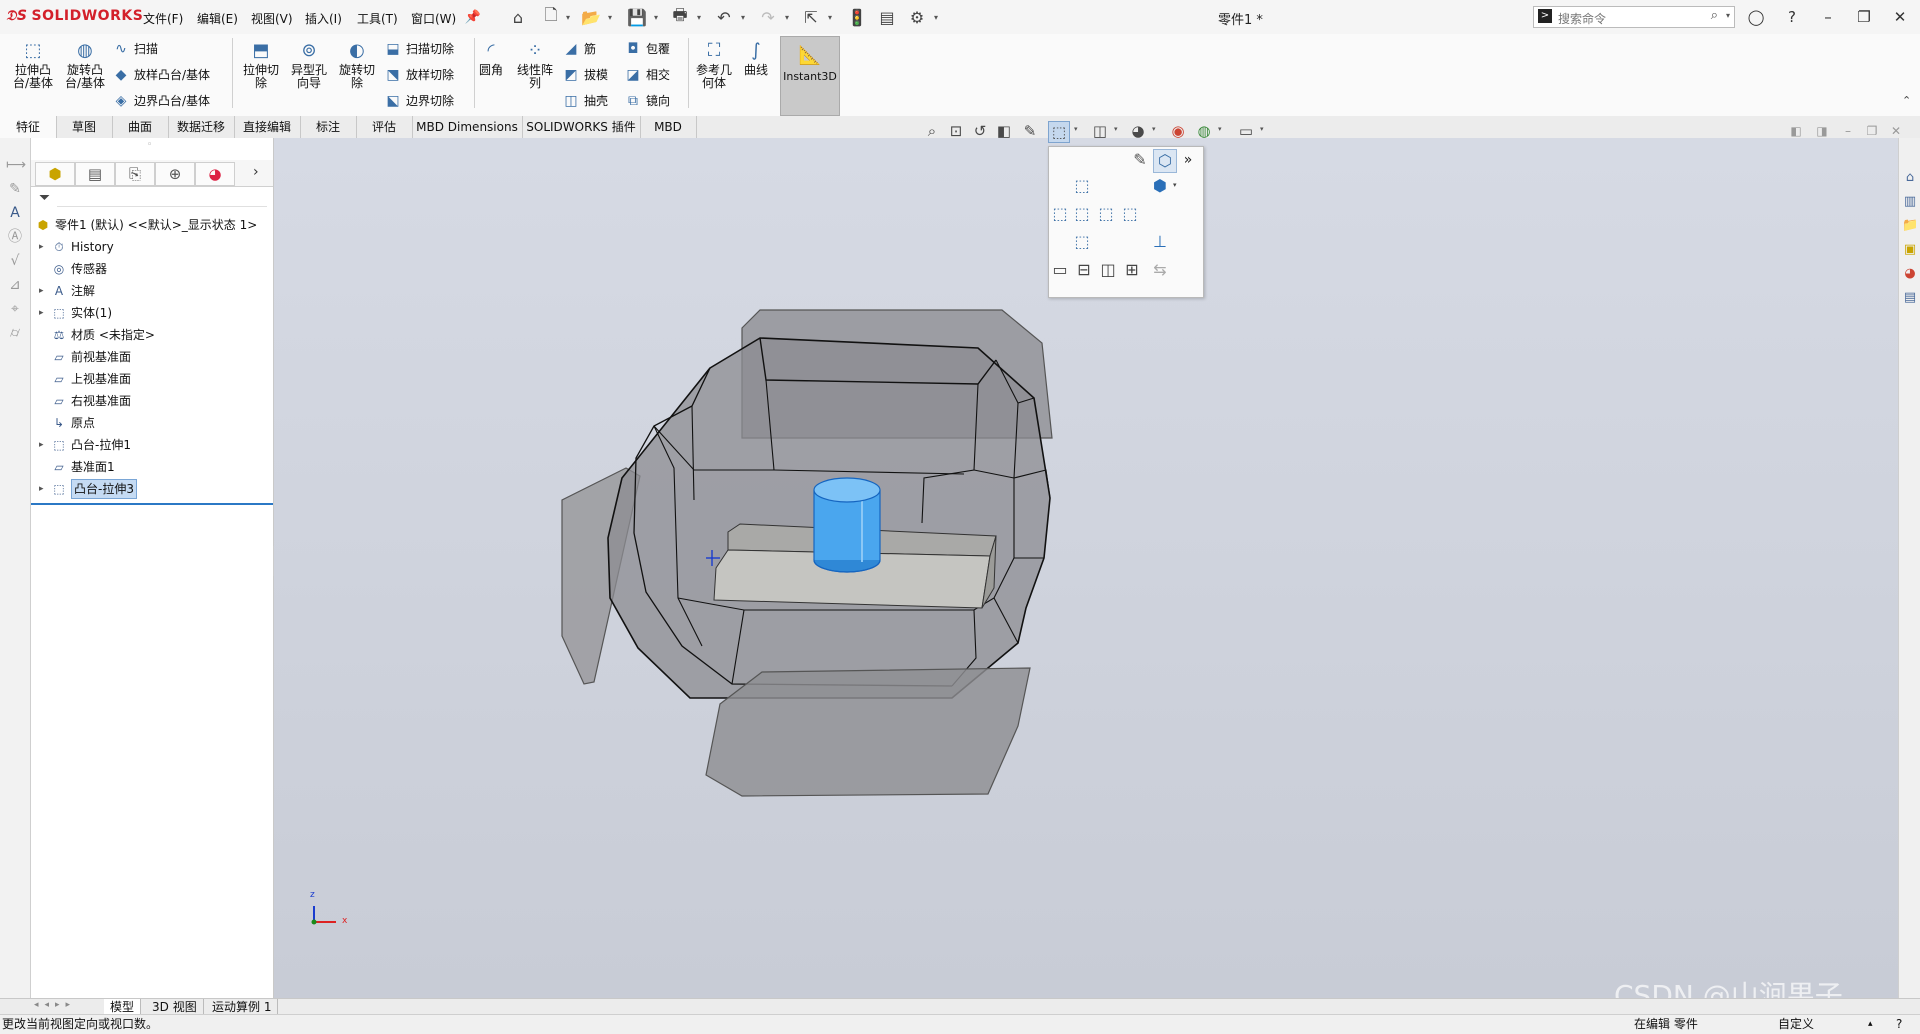 The image size is (1920, 1034). What do you see at coordinates (74, 16) in the screenshot?
I see `solidworks-logo: 𝔇S SOLIDWORKS` at bounding box center [74, 16].